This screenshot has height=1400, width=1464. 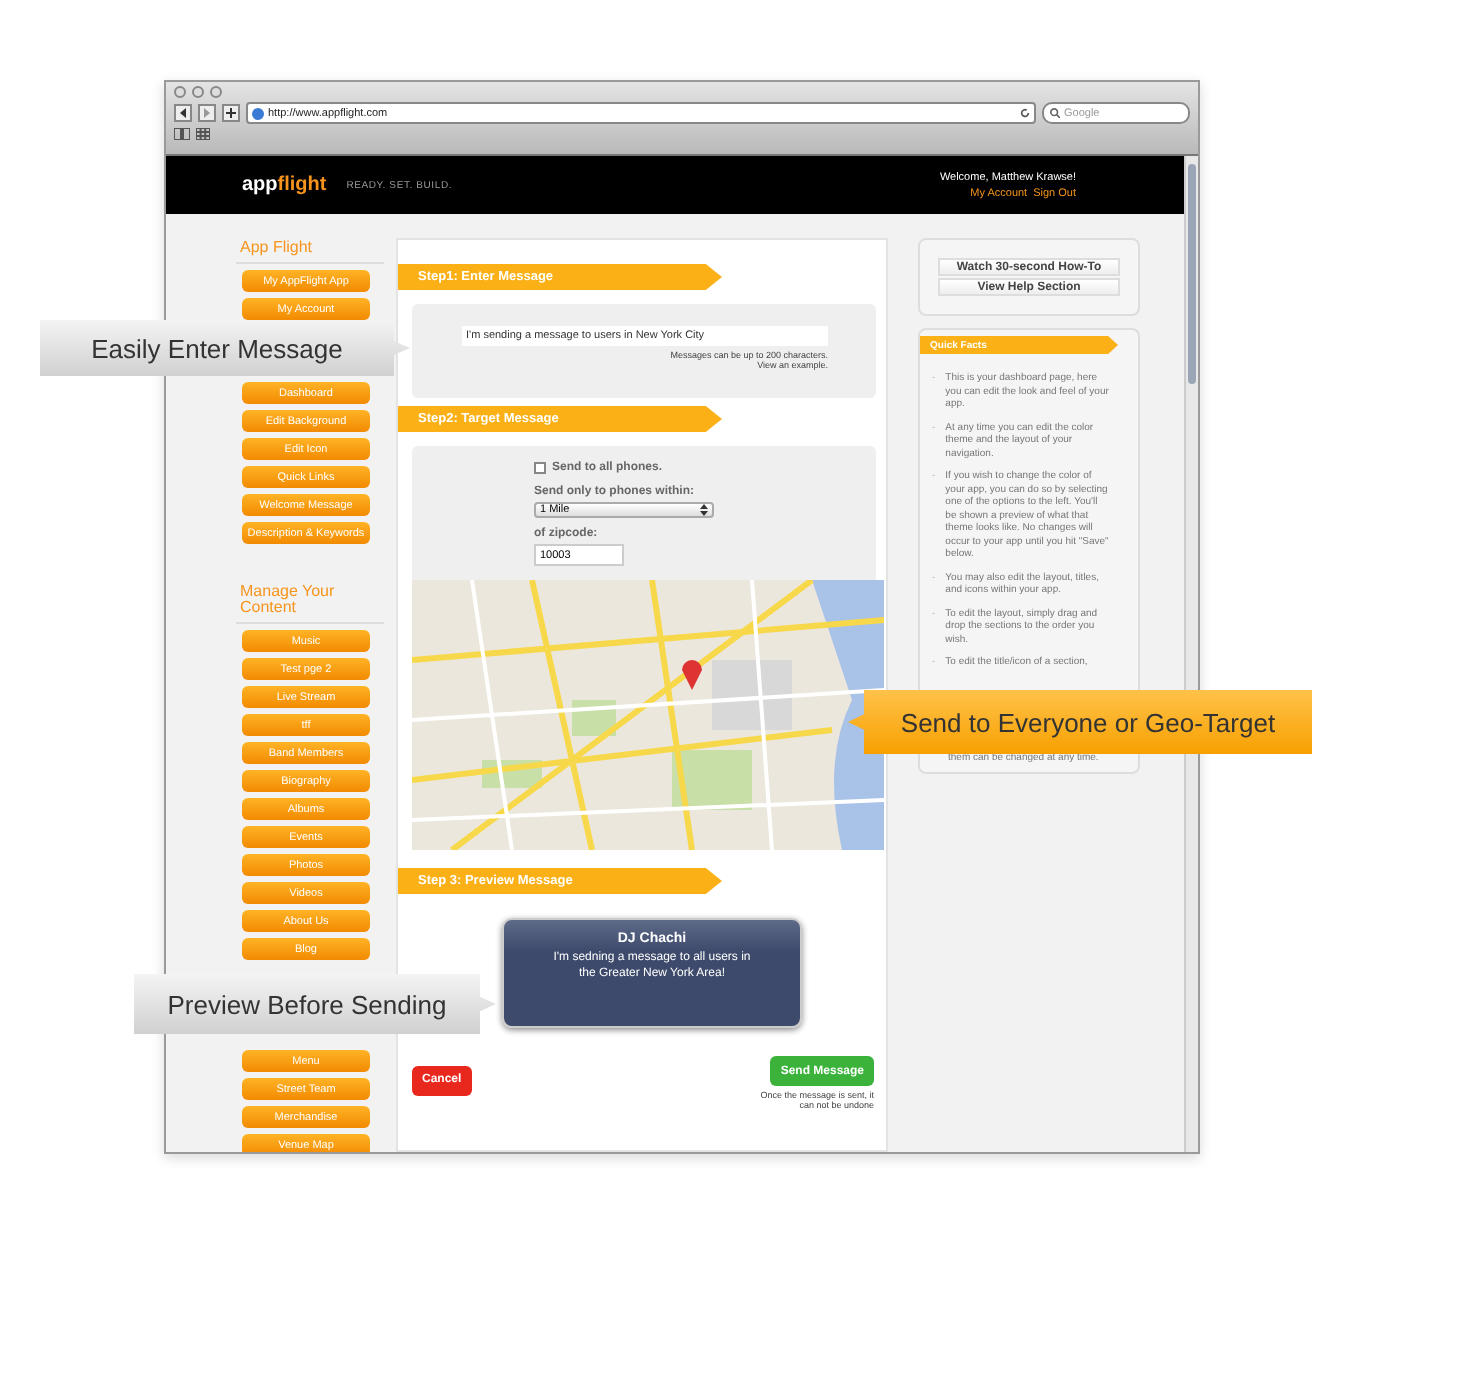 What do you see at coordinates (1025, 113) in the screenshot?
I see `reload-icon` at bounding box center [1025, 113].